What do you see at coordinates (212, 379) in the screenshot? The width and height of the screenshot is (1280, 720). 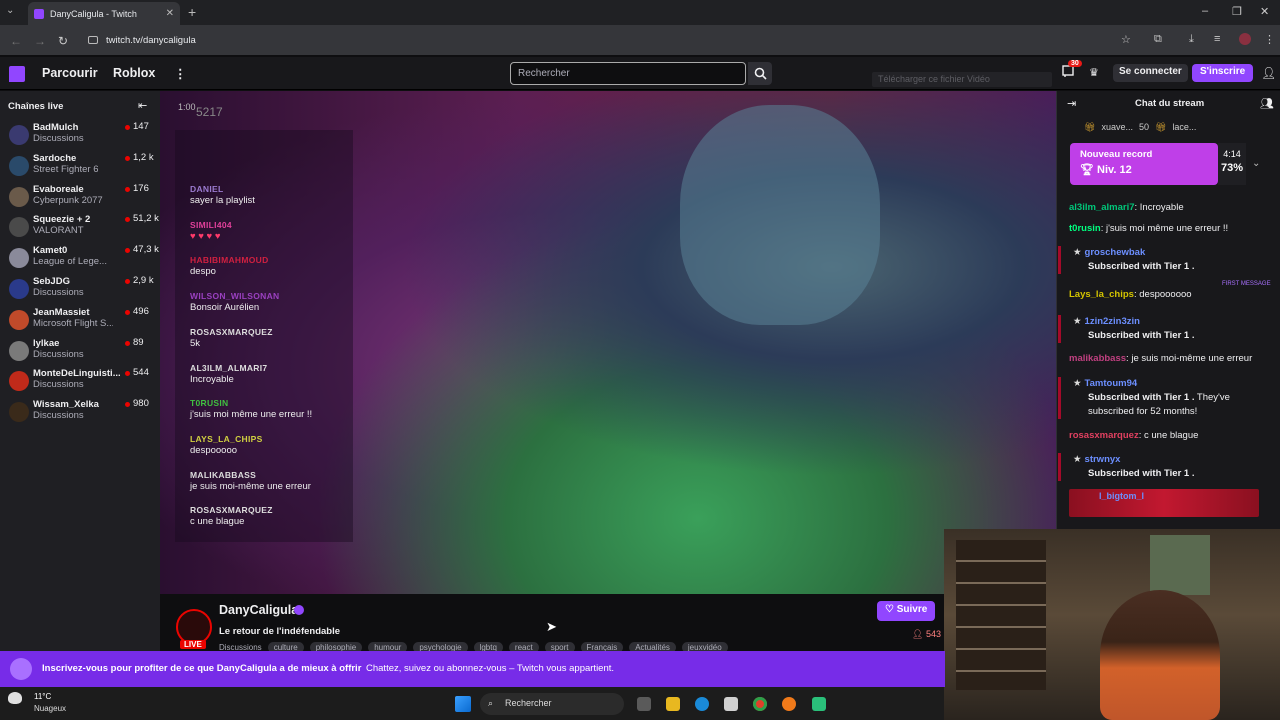 I see `overlay-text: Incroyable` at bounding box center [212, 379].